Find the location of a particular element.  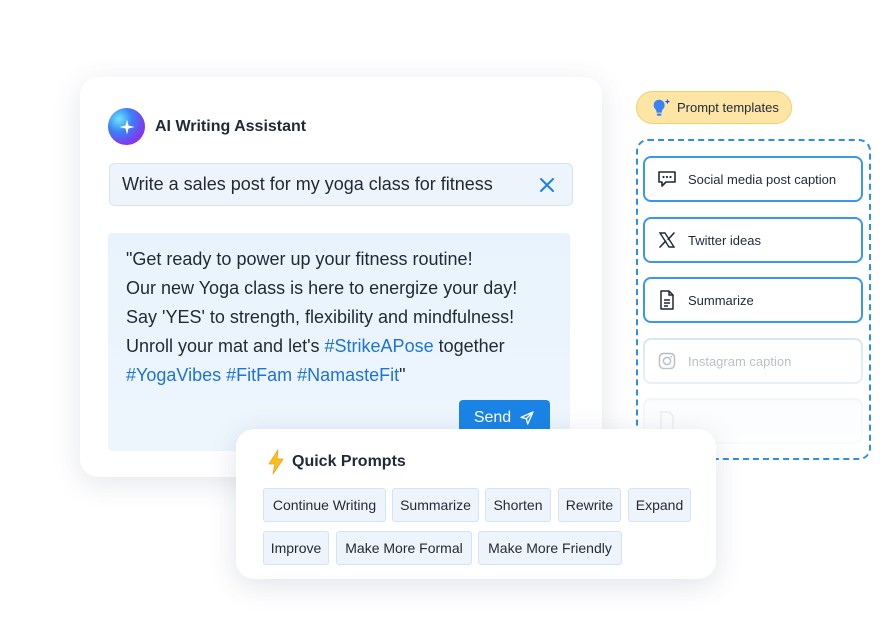

close-icon is located at coordinates (547, 184).